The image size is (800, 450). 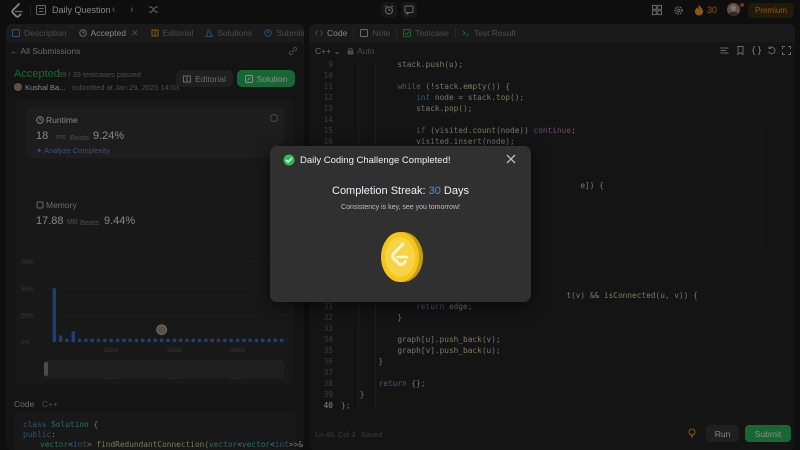 What do you see at coordinates (375, 160) in the screenshot?
I see `modal-title: Daily Coding Challenge Completed!` at bounding box center [375, 160].